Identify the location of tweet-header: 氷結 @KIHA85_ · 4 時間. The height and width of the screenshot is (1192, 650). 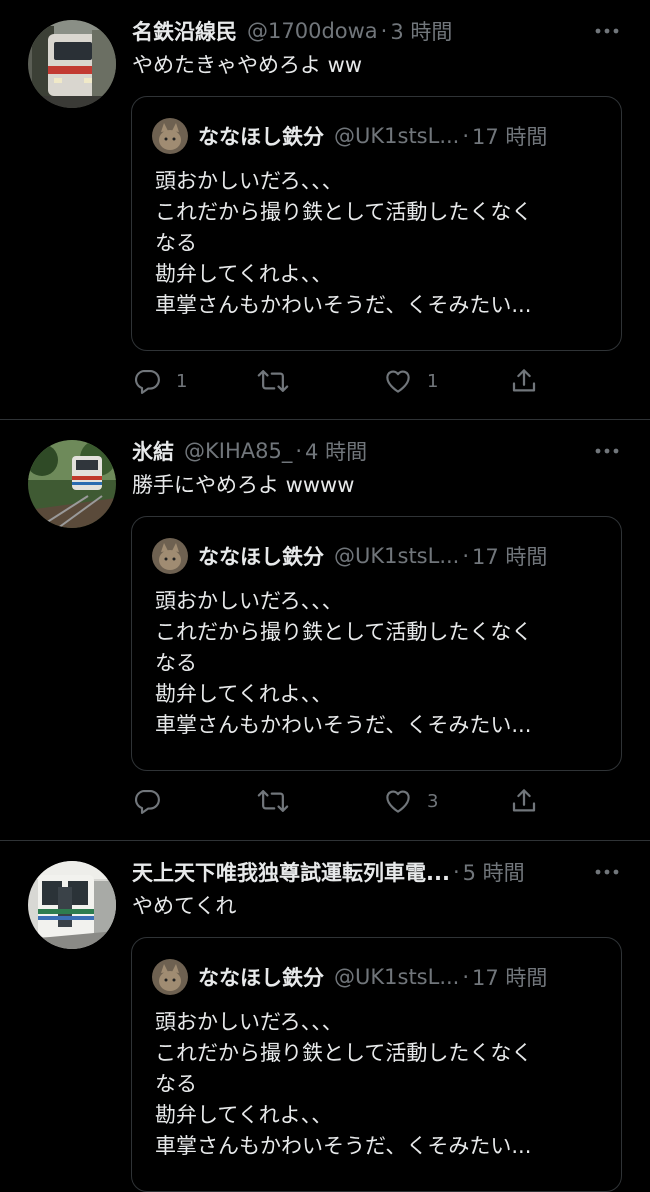
(356, 451).